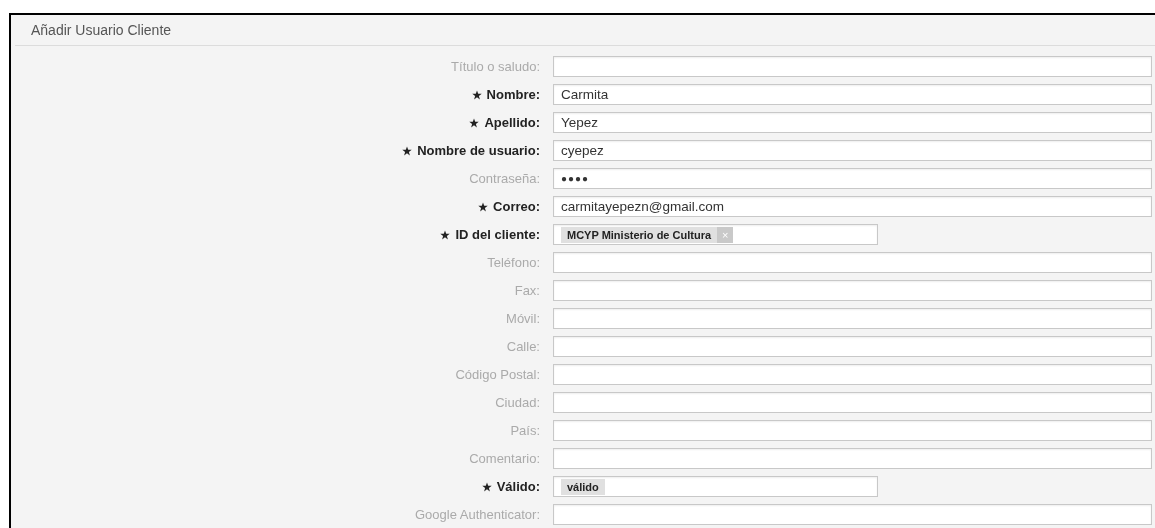 The image size is (1155, 528). Describe the element at coordinates (639, 234) in the screenshot. I see `customer-tag: MCYP Ministerio de Cultura` at that location.